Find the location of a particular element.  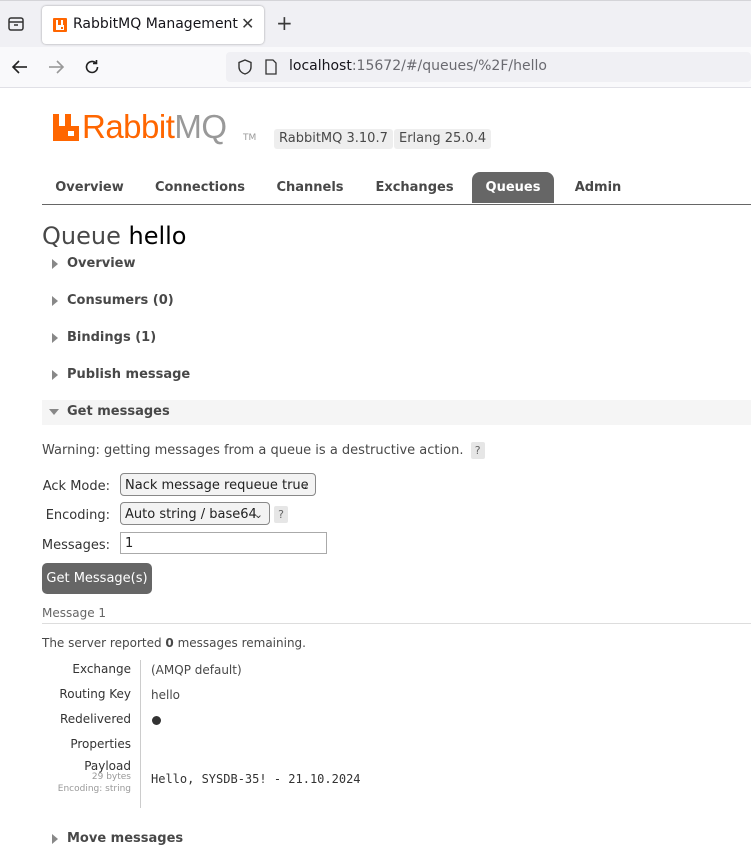

nav-exchanges: Exchanges is located at coordinates (414, 187).